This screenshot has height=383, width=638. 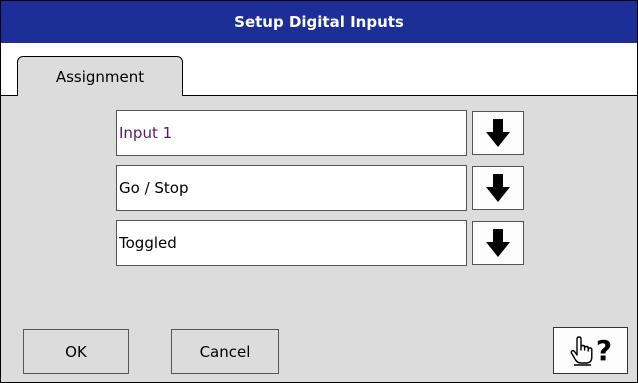 I want to click on window-title: Setup Digital Inputs, so click(x=319, y=22).